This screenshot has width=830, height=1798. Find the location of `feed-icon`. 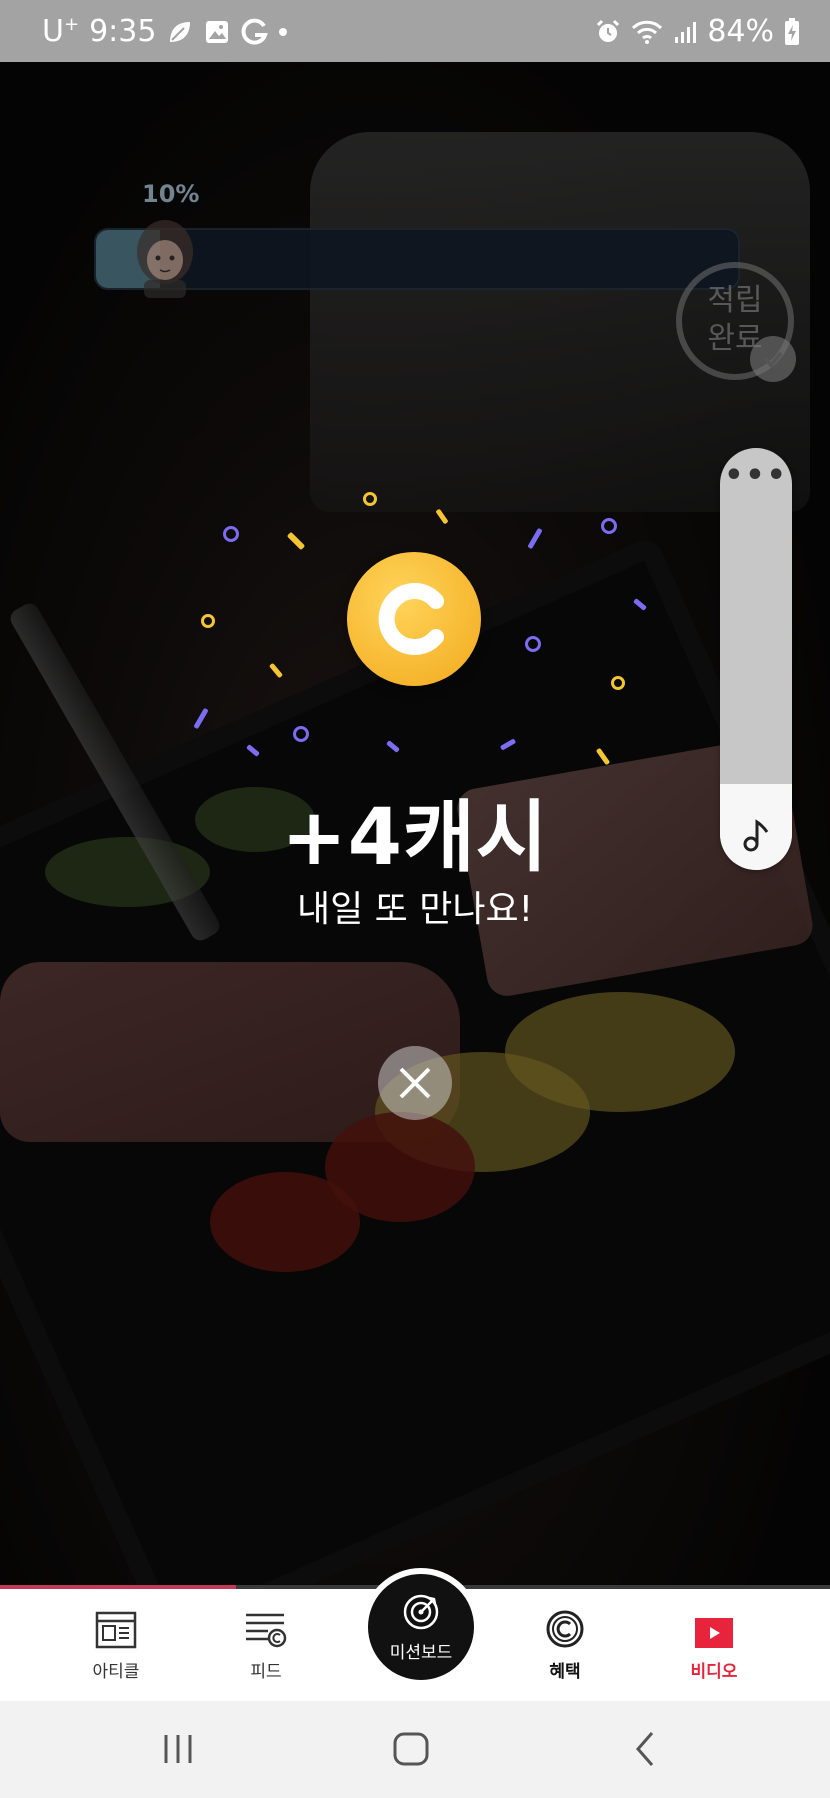

feed-icon is located at coordinates (266, 1630).